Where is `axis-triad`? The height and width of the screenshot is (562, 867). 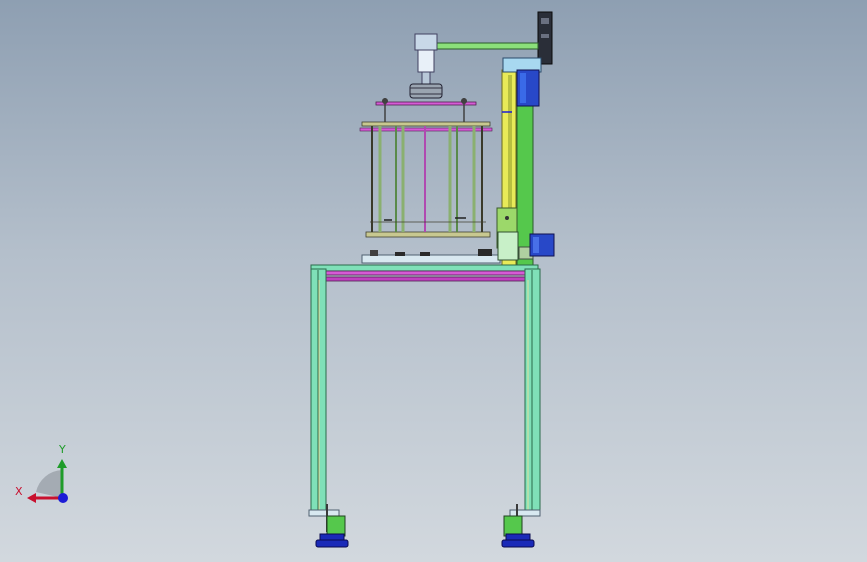
axis-triad is located at coordinates (47, 481).